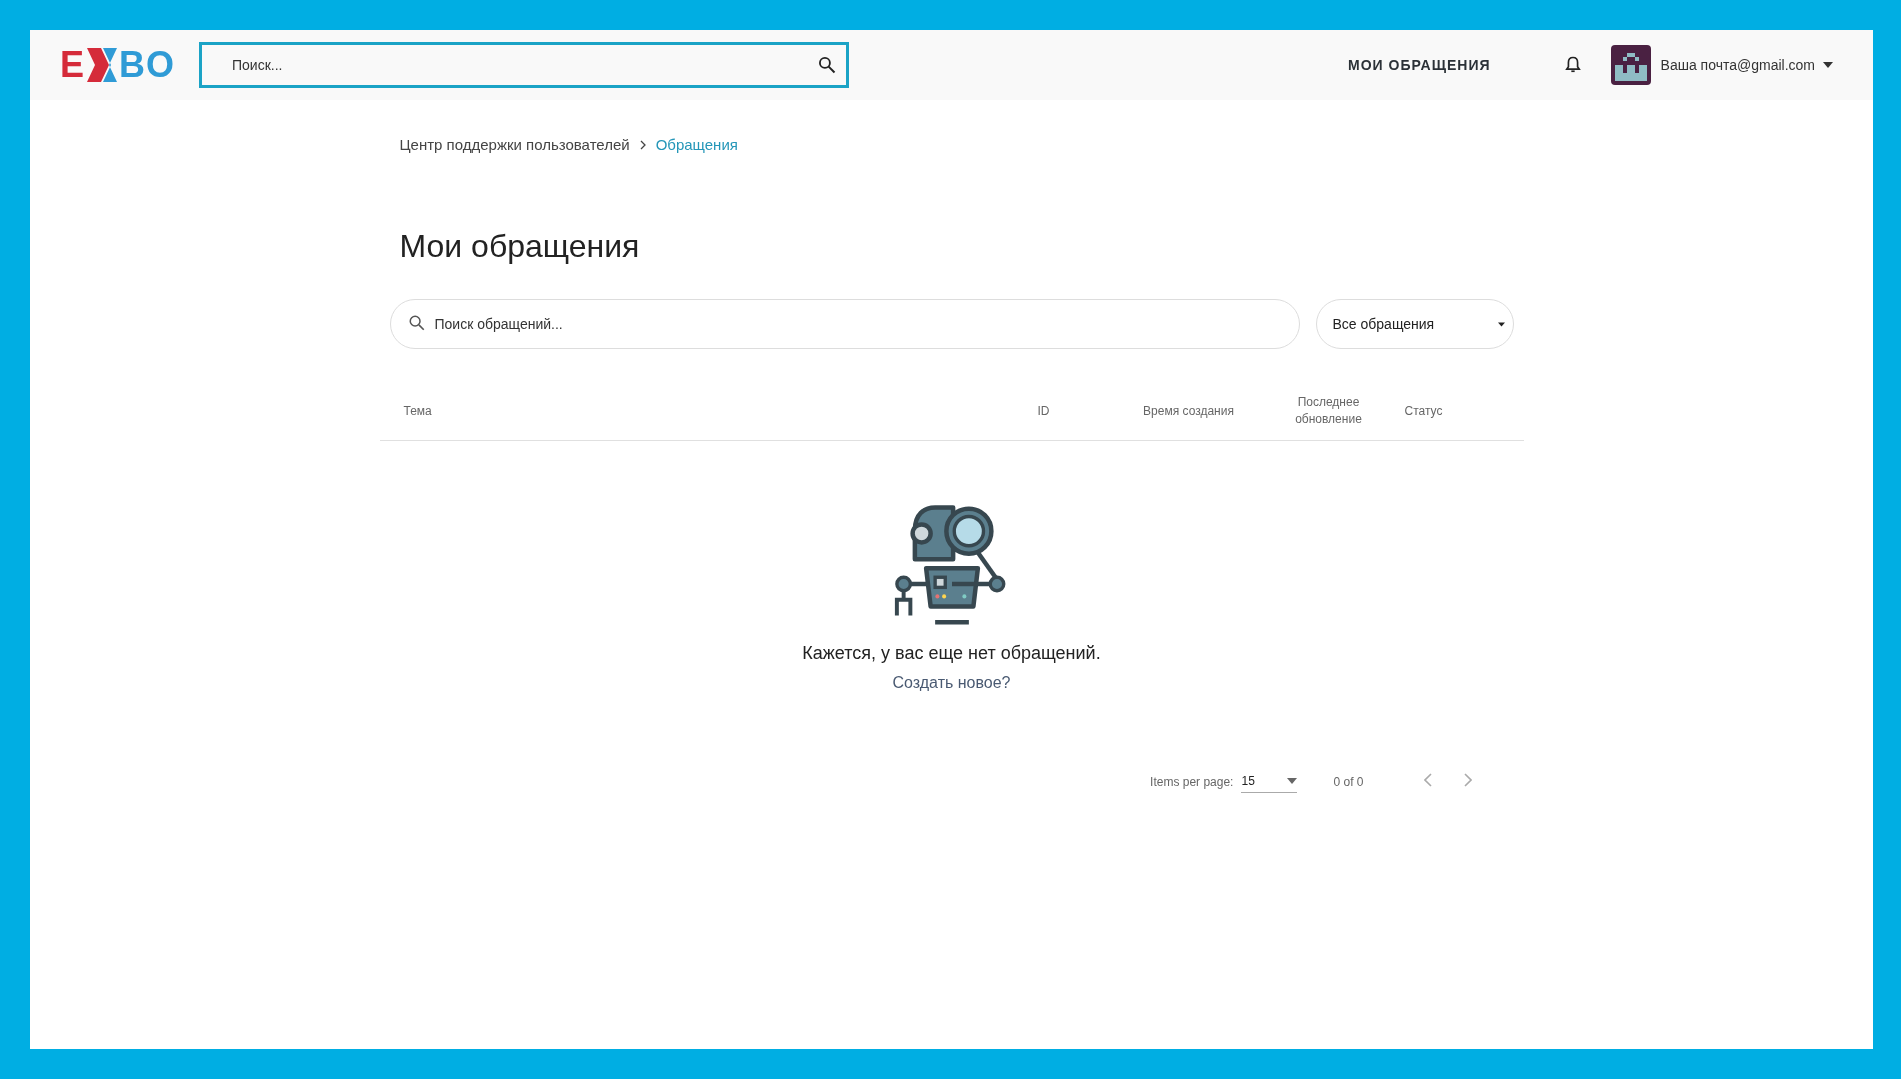 The width and height of the screenshot is (1901, 1079). What do you see at coordinates (706, 411) in the screenshot?
I see `column-header: Тема` at bounding box center [706, 411].